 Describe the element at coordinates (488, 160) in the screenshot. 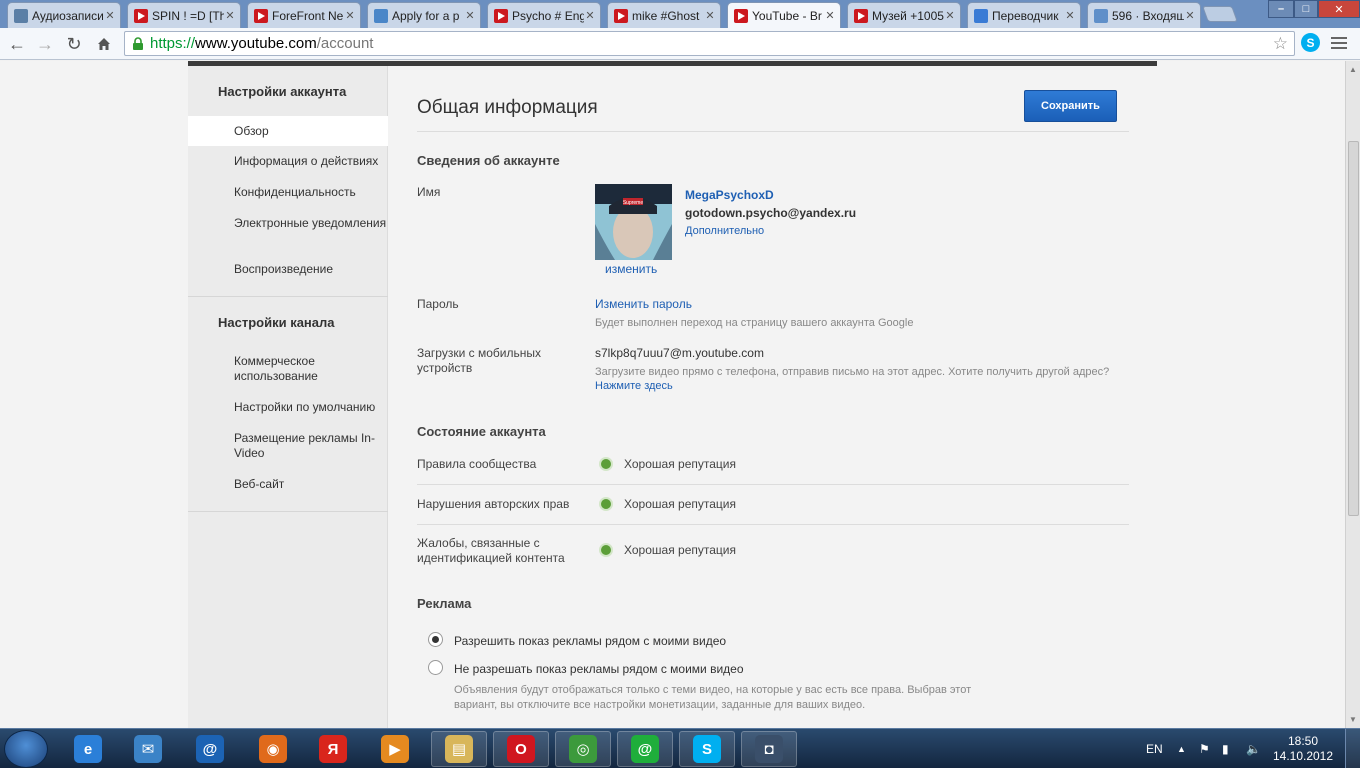

I see `account-info-heading: Сведения об аккаунте` at that location.